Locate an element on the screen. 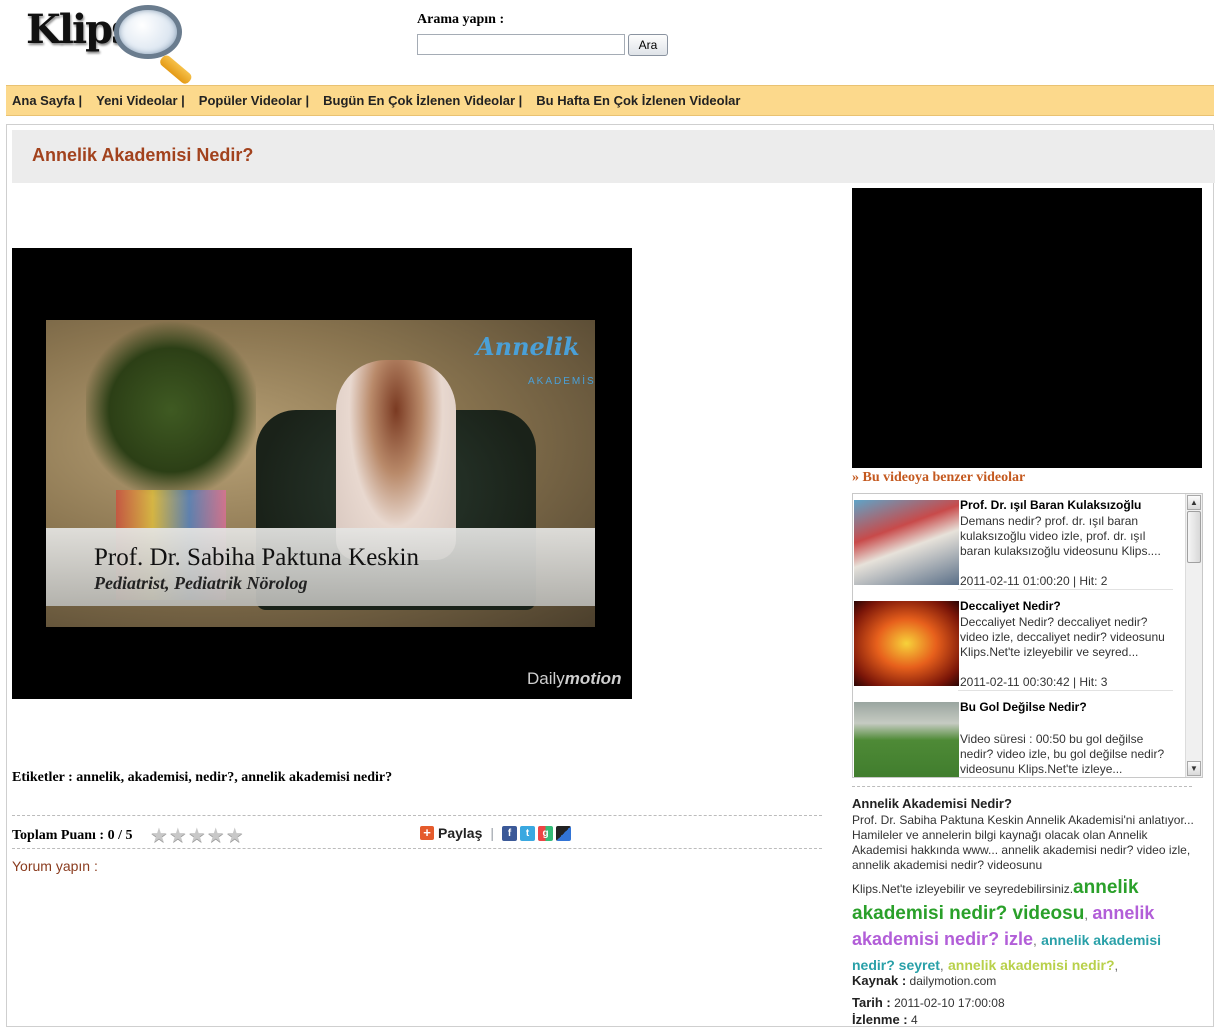  similar-heading-text: Bu videoya benzer videolar is located at coordinates (944, 477).